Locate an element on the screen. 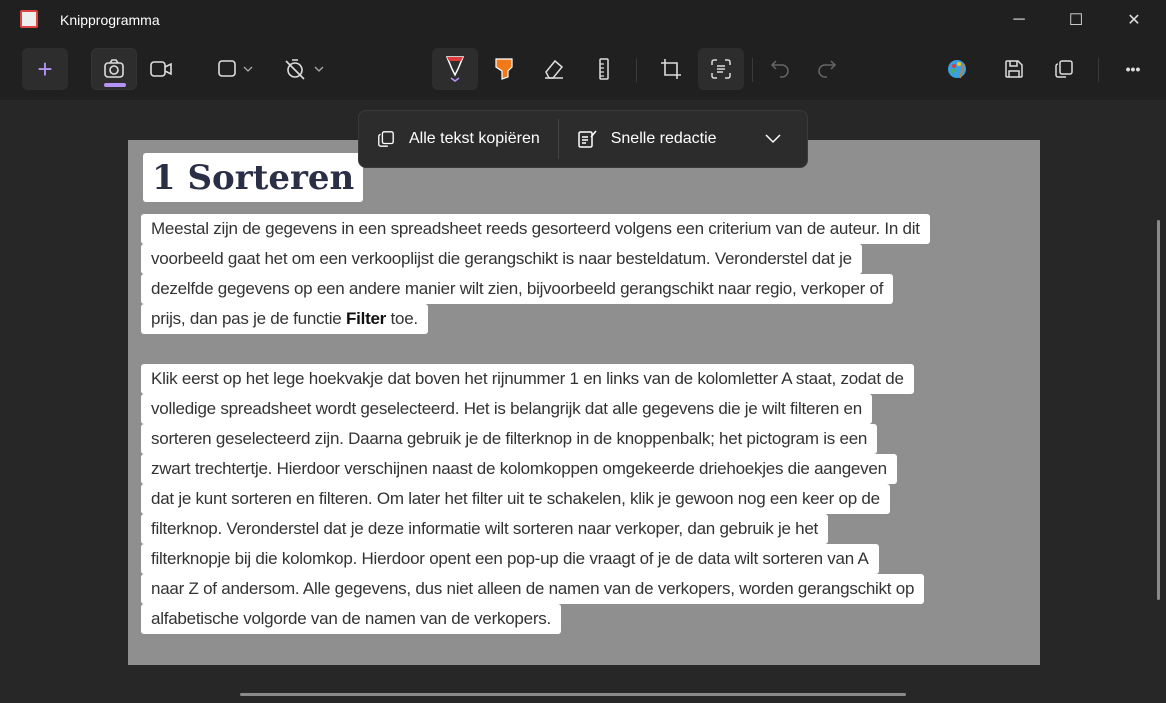  ruler-icon is located at coordinates (604, 69).